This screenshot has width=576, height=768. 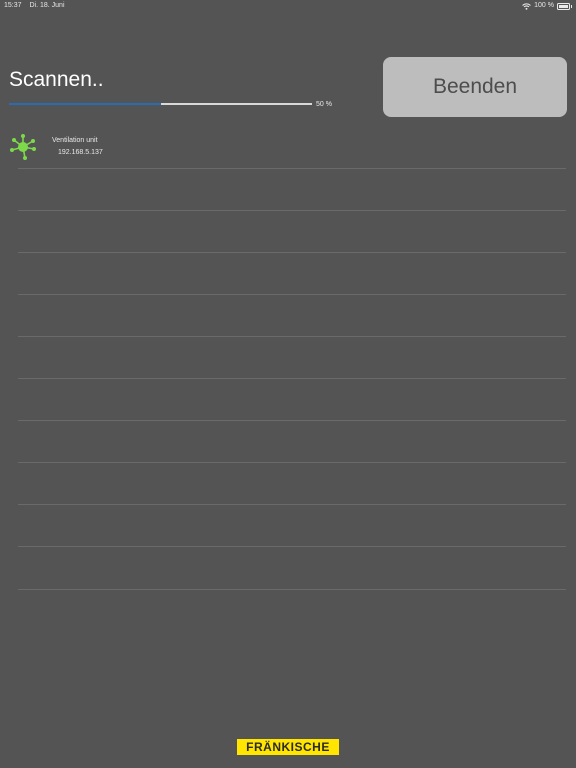 I want to click on scan-progress-label: 50 %, so click(x=324, y=104).